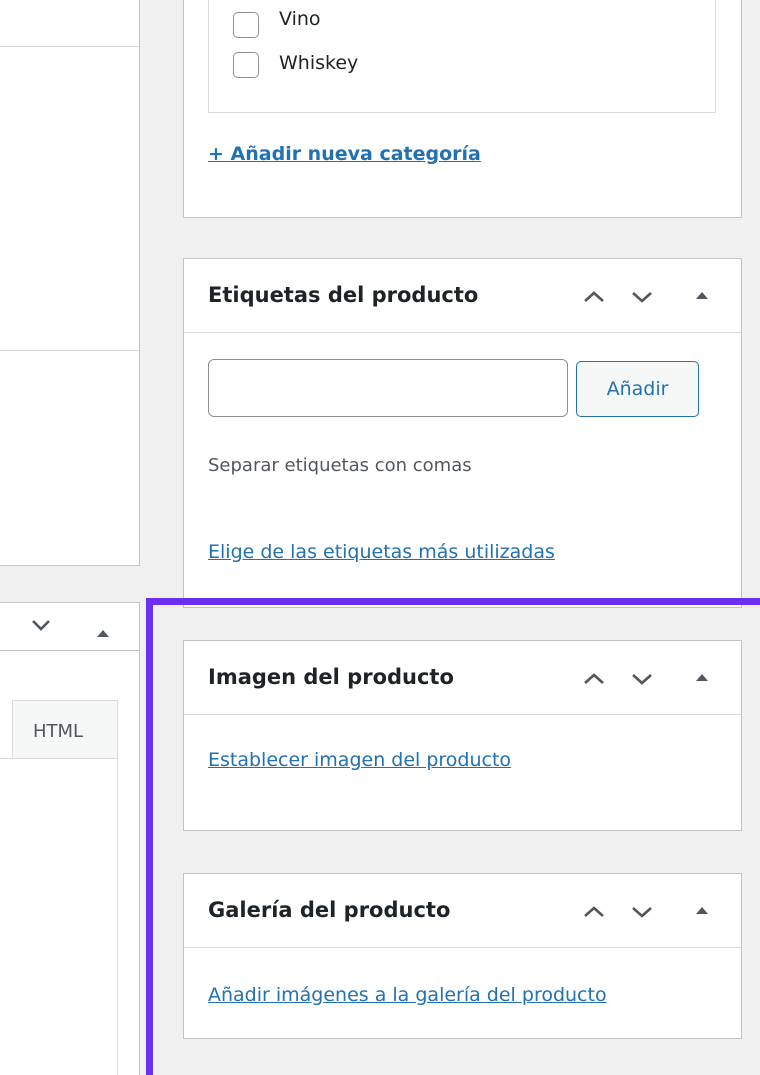  What do you see at coordinates (65, 730) in the screenshot?
I see `tab-html: HTML` at bounding box center [65, 730].